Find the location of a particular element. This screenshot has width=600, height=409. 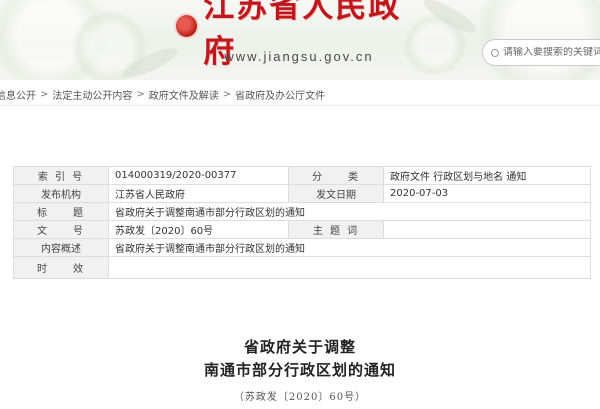

breadcrumb-item-provincial-documents: 省政府及办公厅文件 is located at coordinates (280, 94).